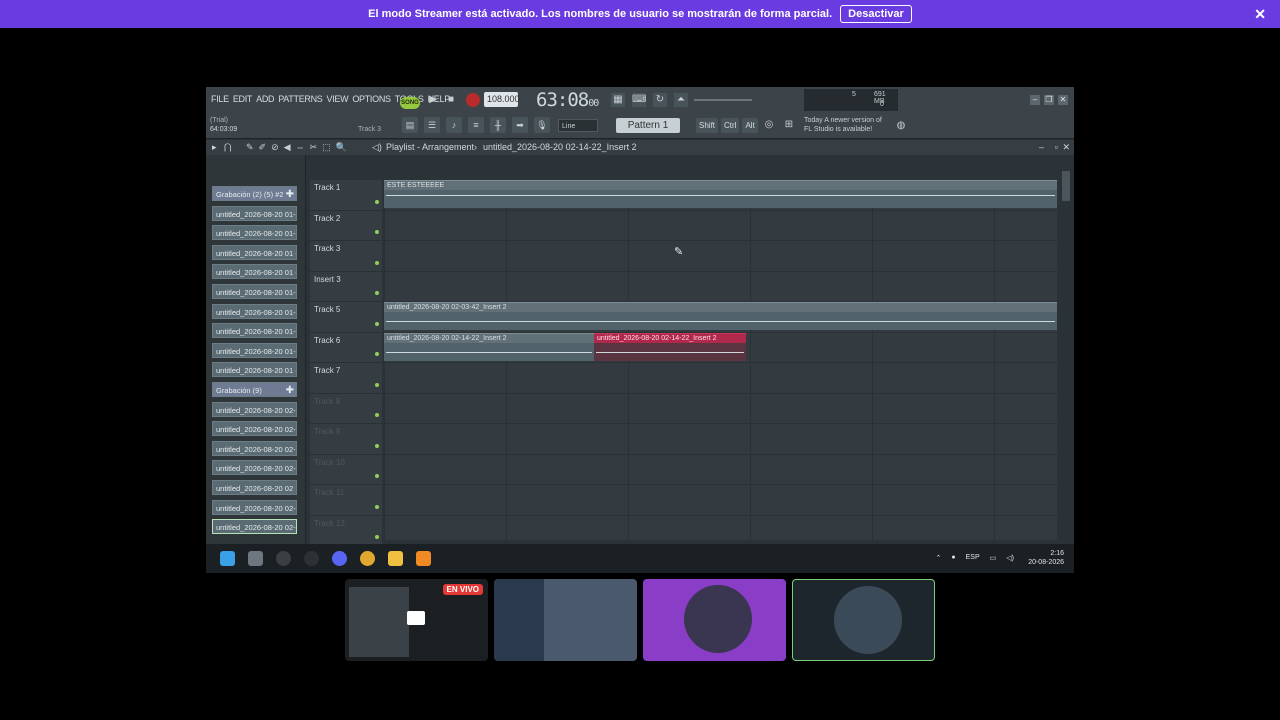 This screenshot has width=1280, height=720. I want to click on metronome-icon: ⏶, so click(681, 100).